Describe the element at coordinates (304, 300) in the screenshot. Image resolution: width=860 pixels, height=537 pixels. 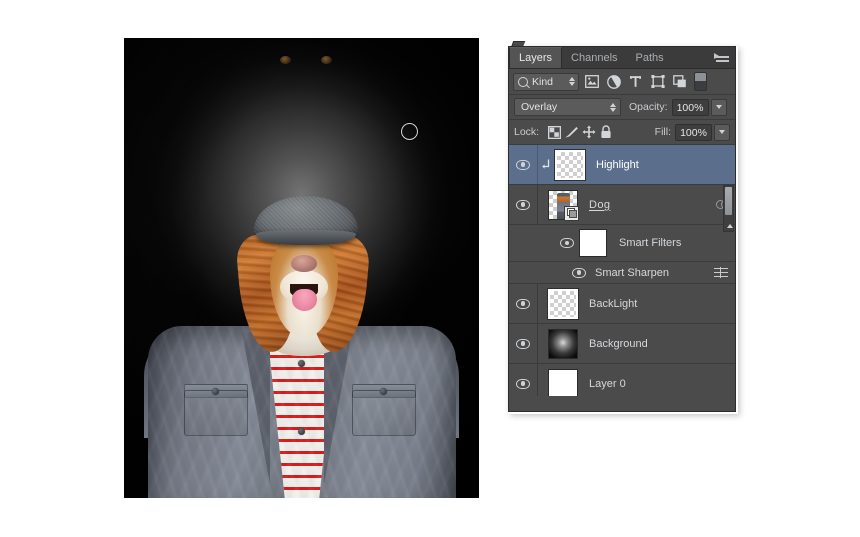
I see `dog-tongue` at that location.